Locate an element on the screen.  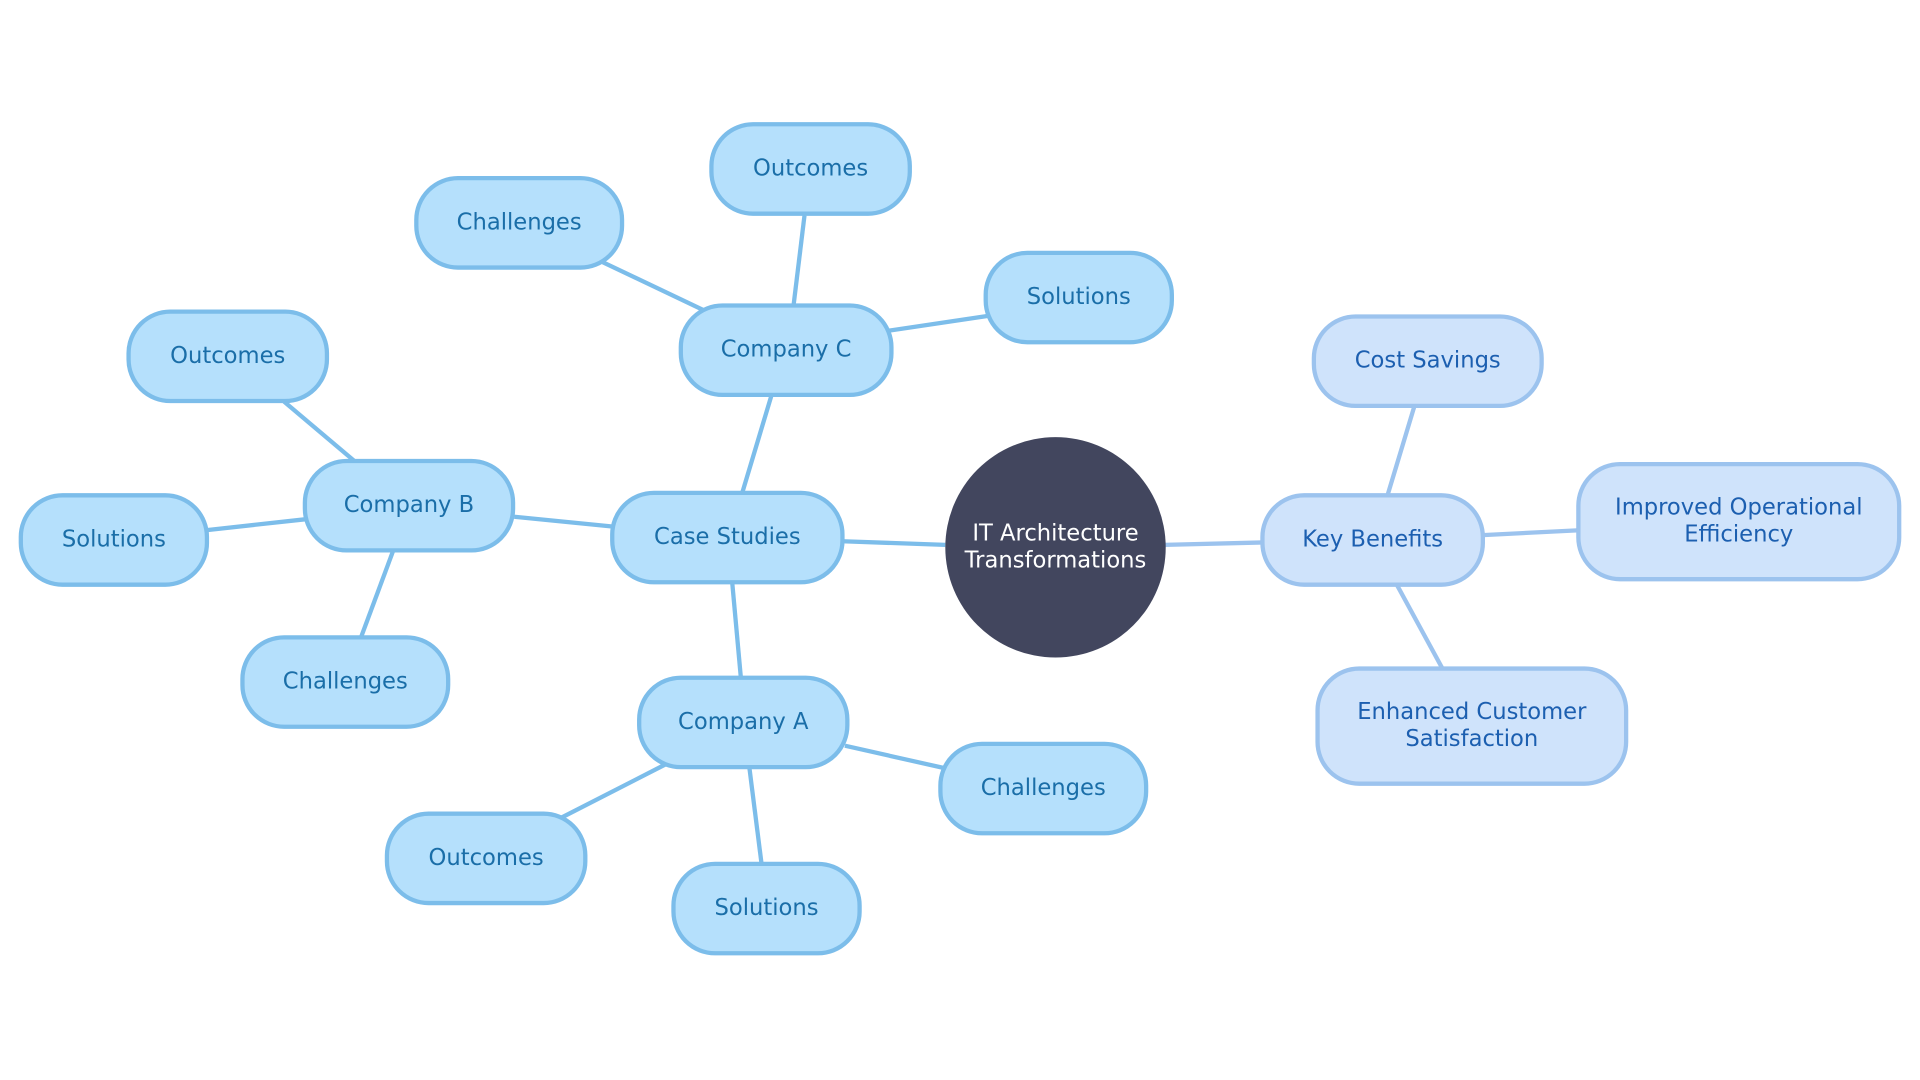
edge-compC-c-chal is located at coordinates (652, 286).